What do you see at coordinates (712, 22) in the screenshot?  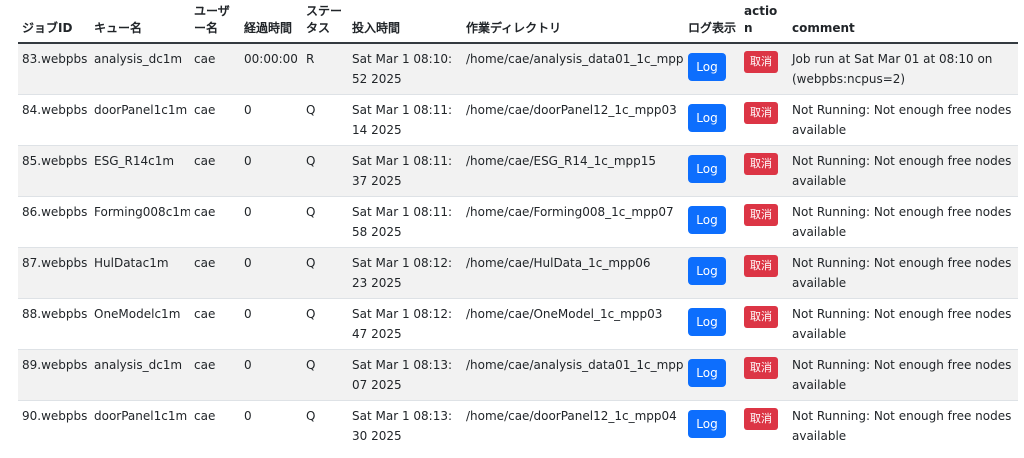 I see `col-log: ログ表示` at bounding box center [712, 22].